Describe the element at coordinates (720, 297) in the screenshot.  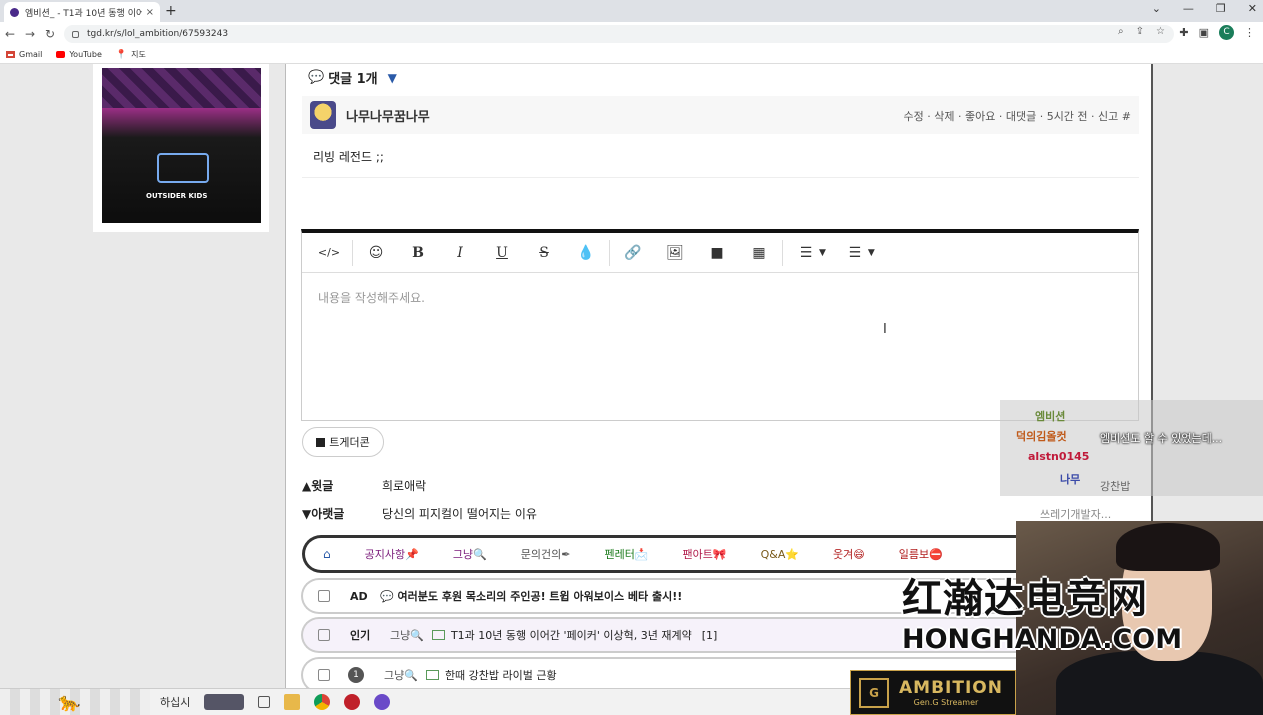
I see `editor-input: 내용을 작성해주세요.` at that location.